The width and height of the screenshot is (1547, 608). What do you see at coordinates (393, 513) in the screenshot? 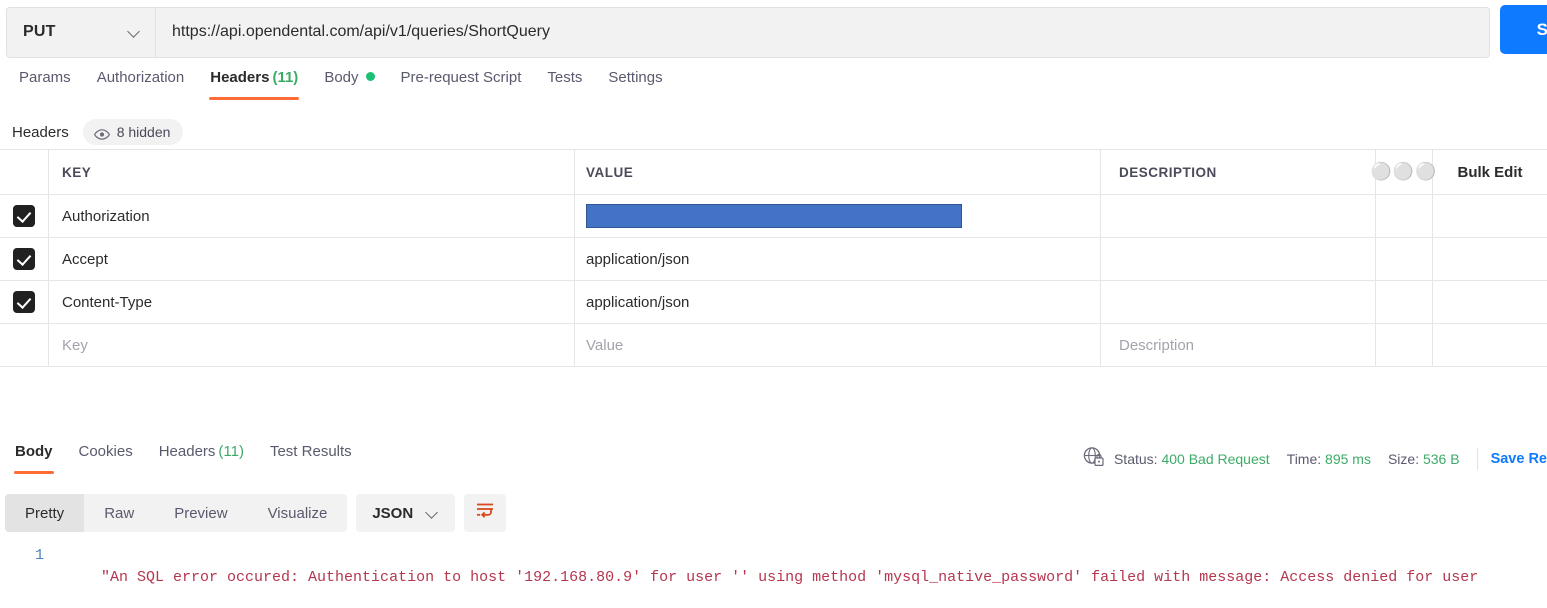
I see `response-format-label: JSON` at bounding box center [393, 513].